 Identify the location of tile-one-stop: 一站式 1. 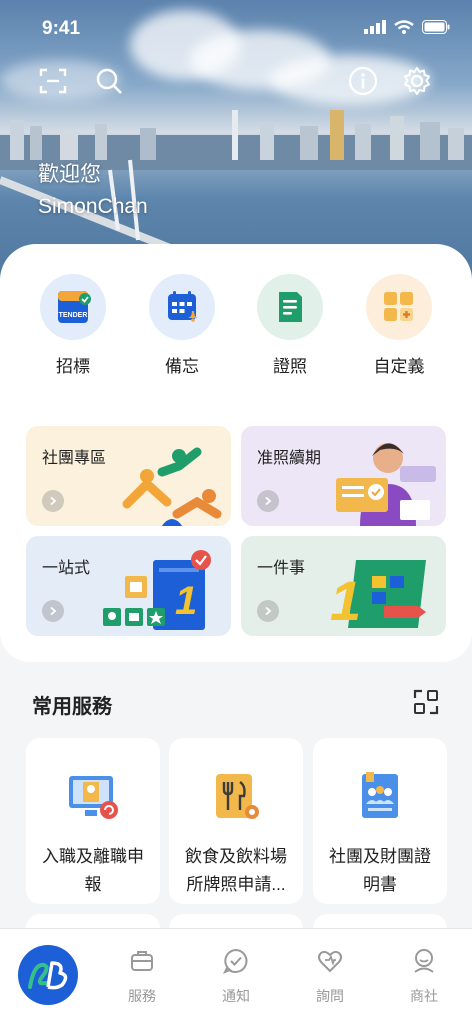
(128, 586).